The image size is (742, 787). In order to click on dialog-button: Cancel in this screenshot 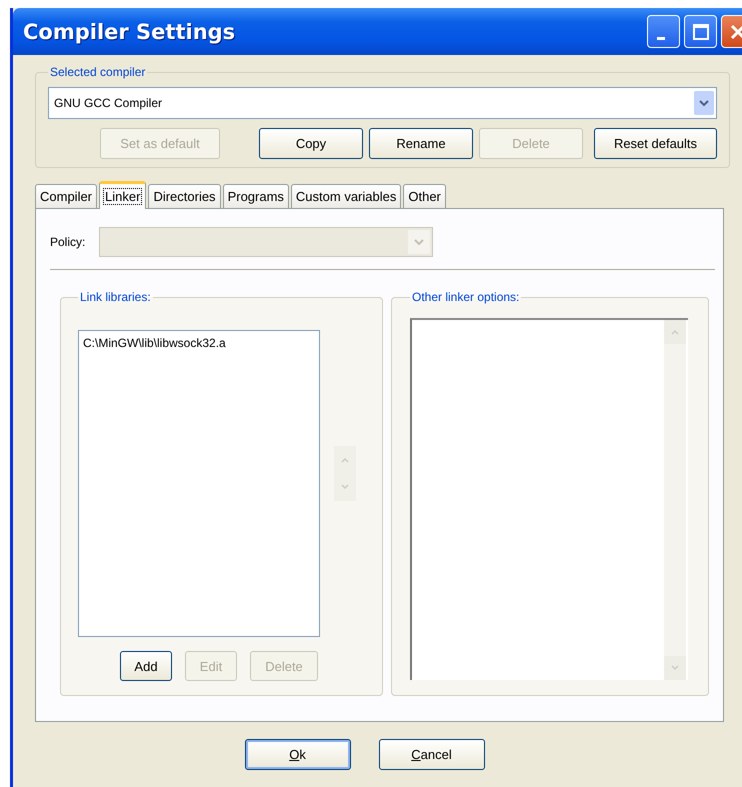, I will do `click(431, 754)`.